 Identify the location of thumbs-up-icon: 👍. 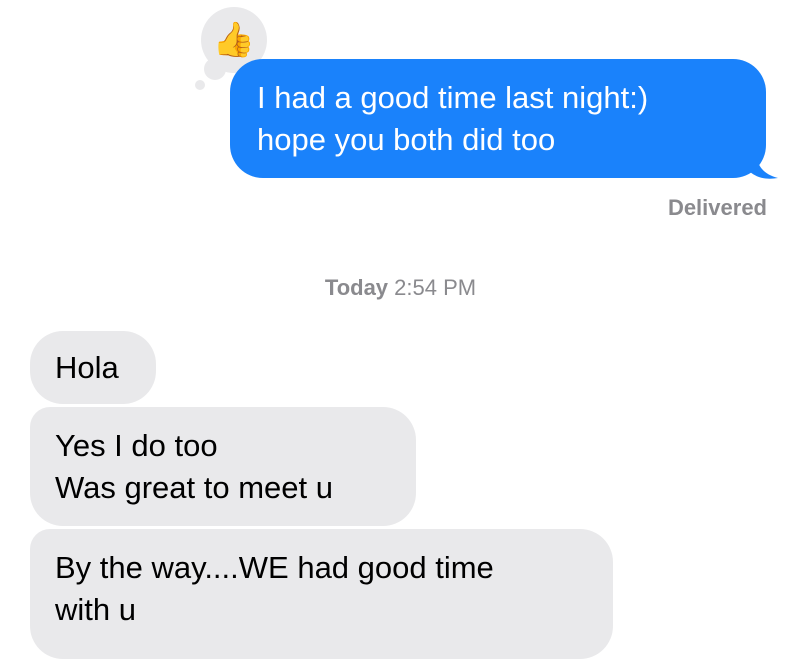
(234, 40).